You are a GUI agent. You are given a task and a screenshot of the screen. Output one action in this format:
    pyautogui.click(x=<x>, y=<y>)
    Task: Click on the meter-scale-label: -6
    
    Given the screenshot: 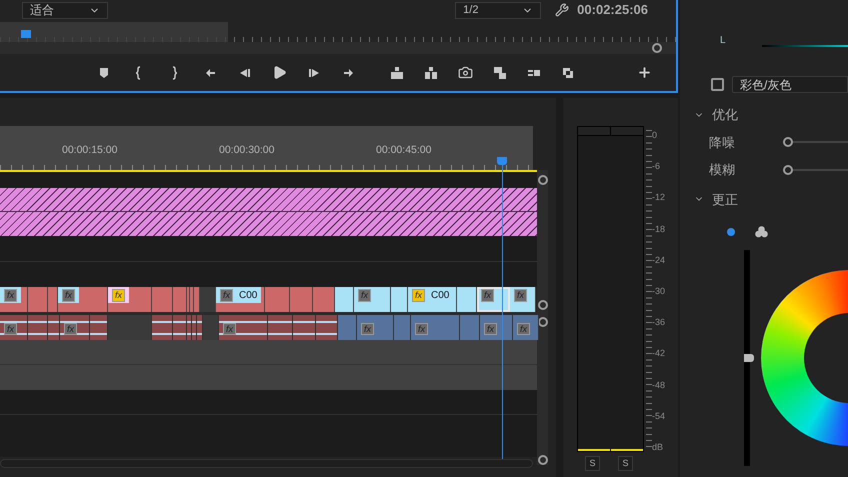 What is the action you would take?
    pyautogui.click(x=657, y=166)
    